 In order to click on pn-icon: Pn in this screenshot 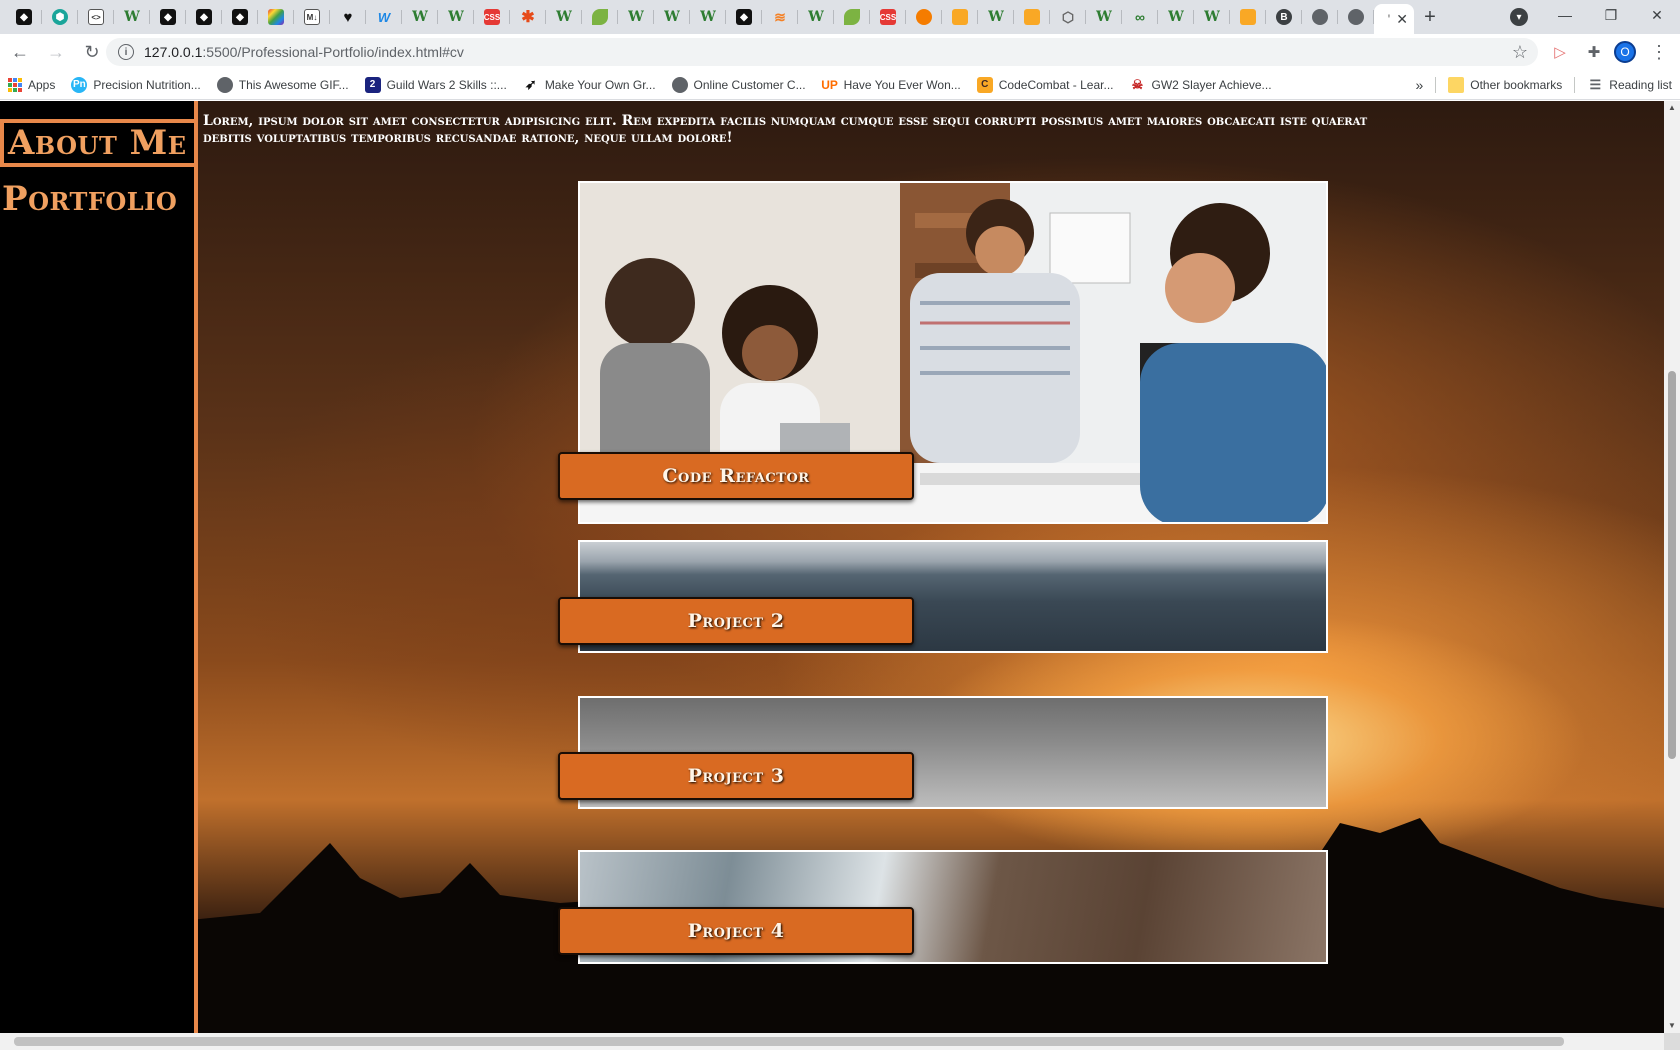, I will do `click(79, 84)`.